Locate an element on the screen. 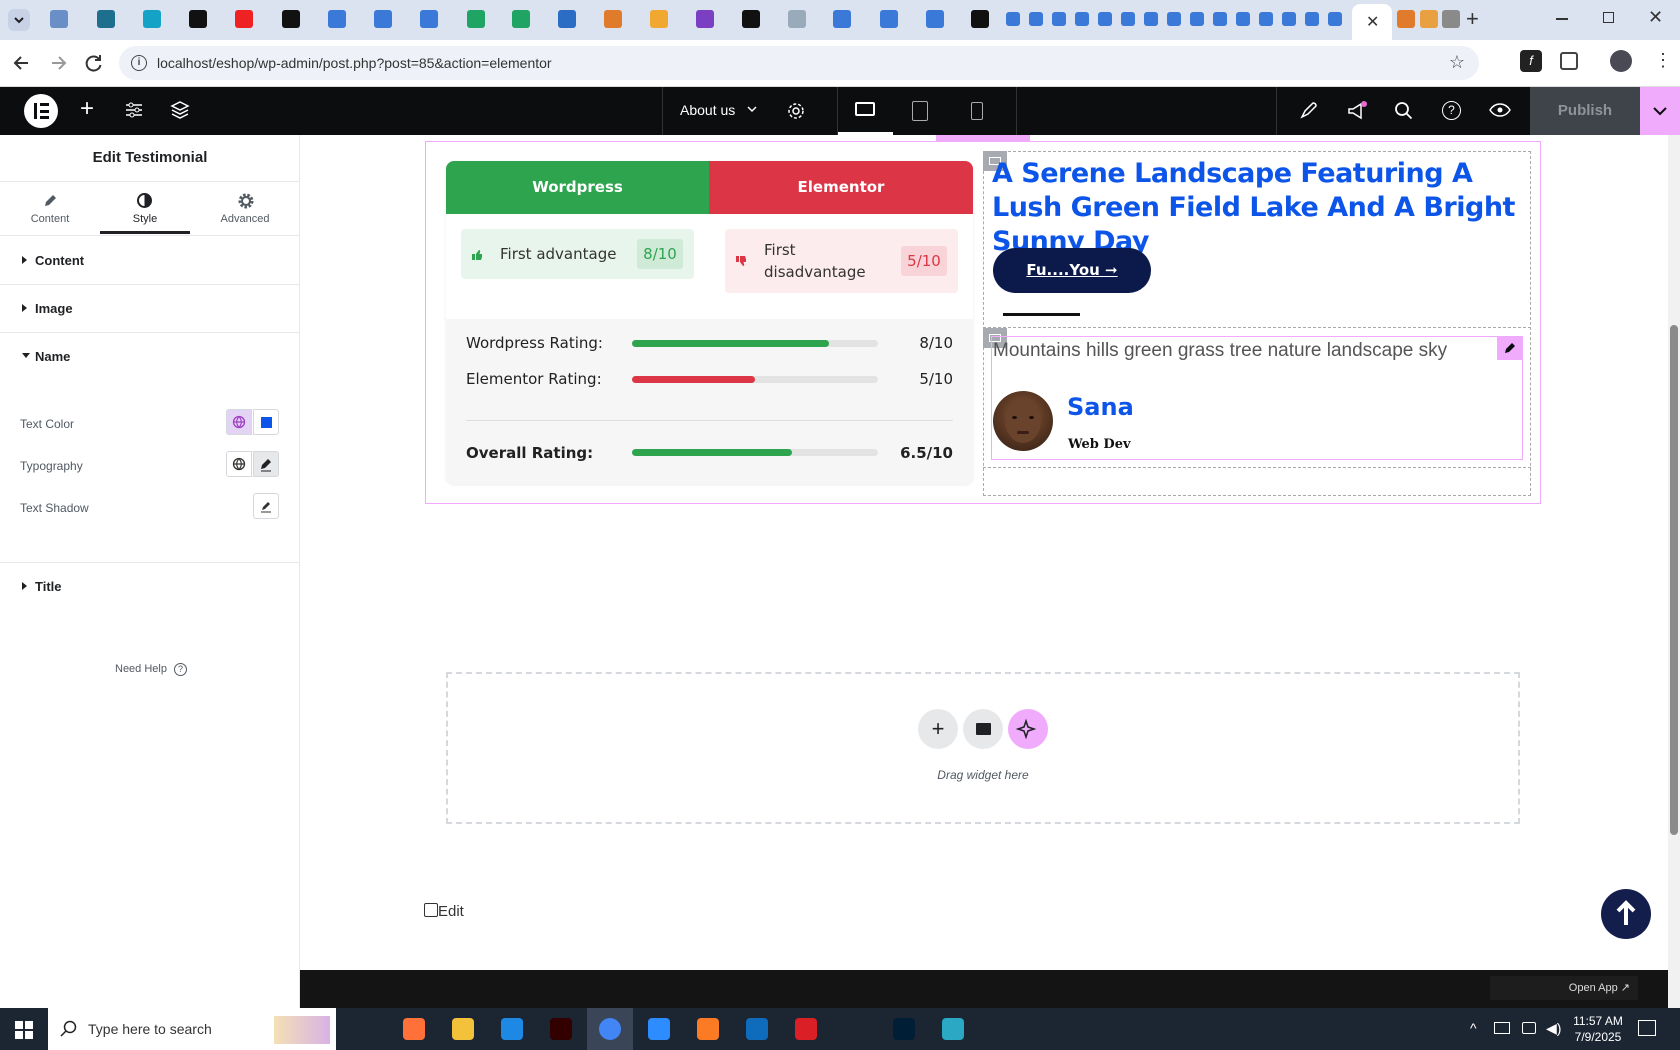 Image resolution: width=1680 pixels, height=1050 pixels. section-content: Content is located at coordinates (150, 260).